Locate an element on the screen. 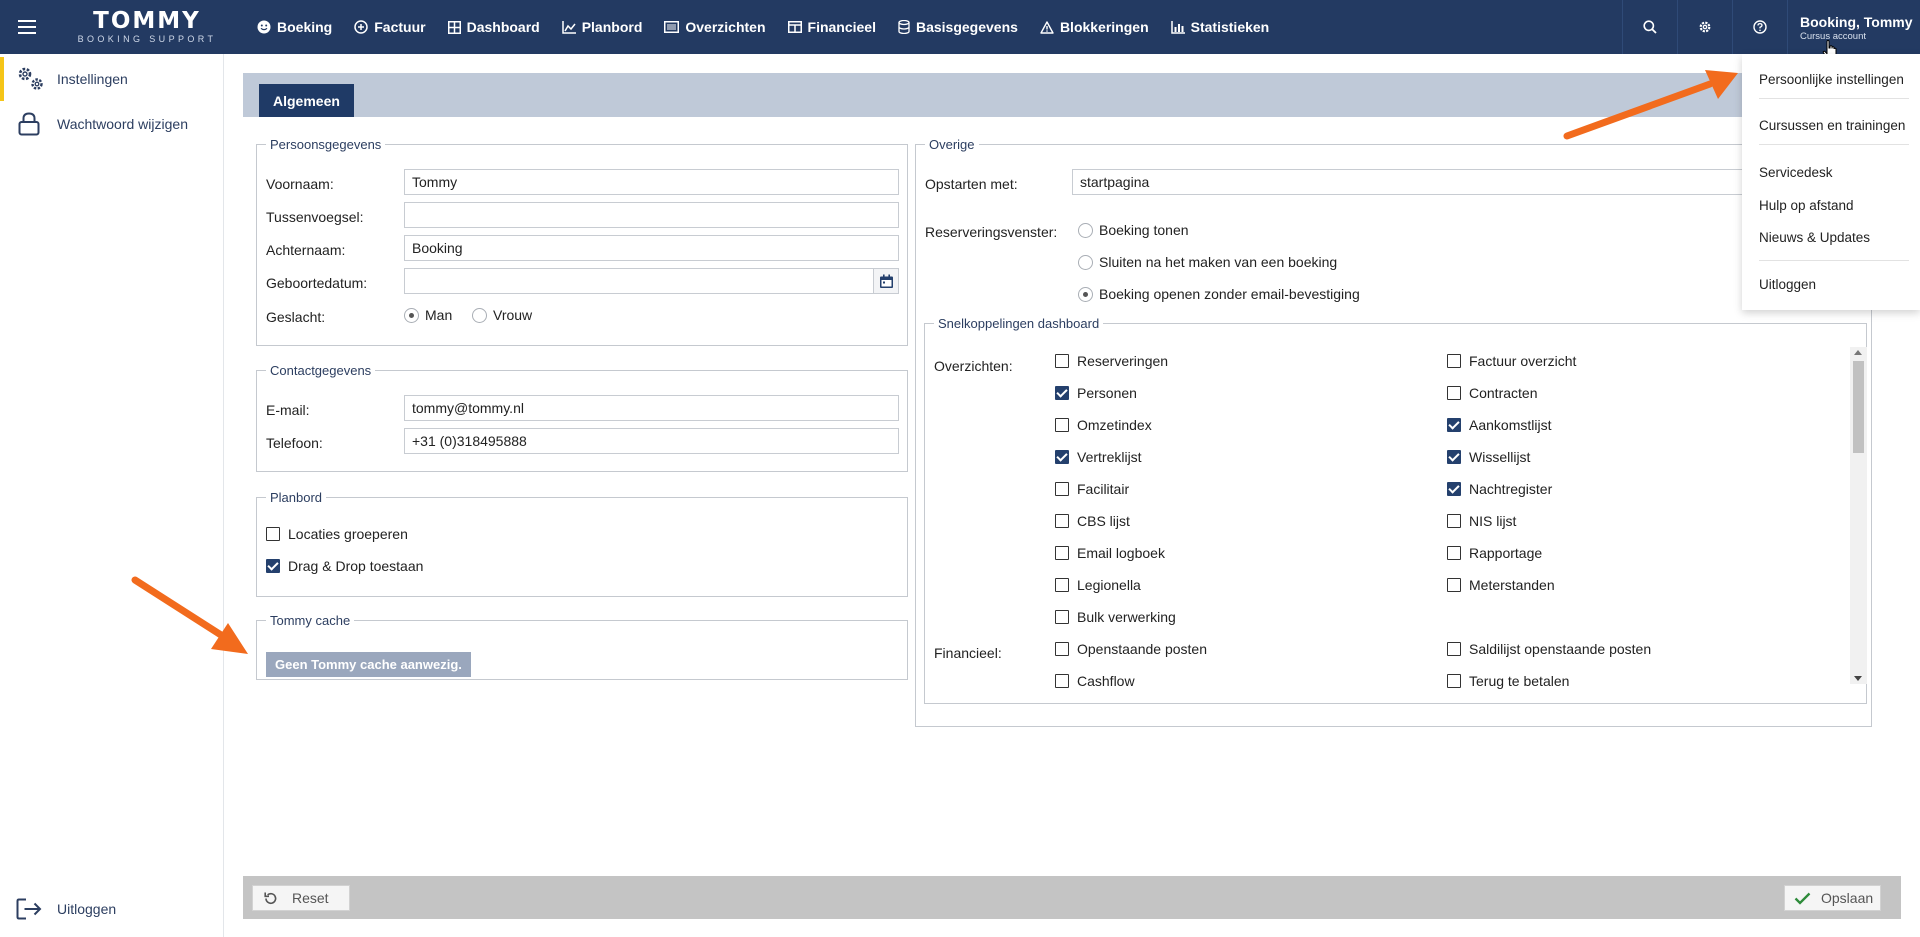  nav-planbord: Planbord is located at coordinates (602, 27).